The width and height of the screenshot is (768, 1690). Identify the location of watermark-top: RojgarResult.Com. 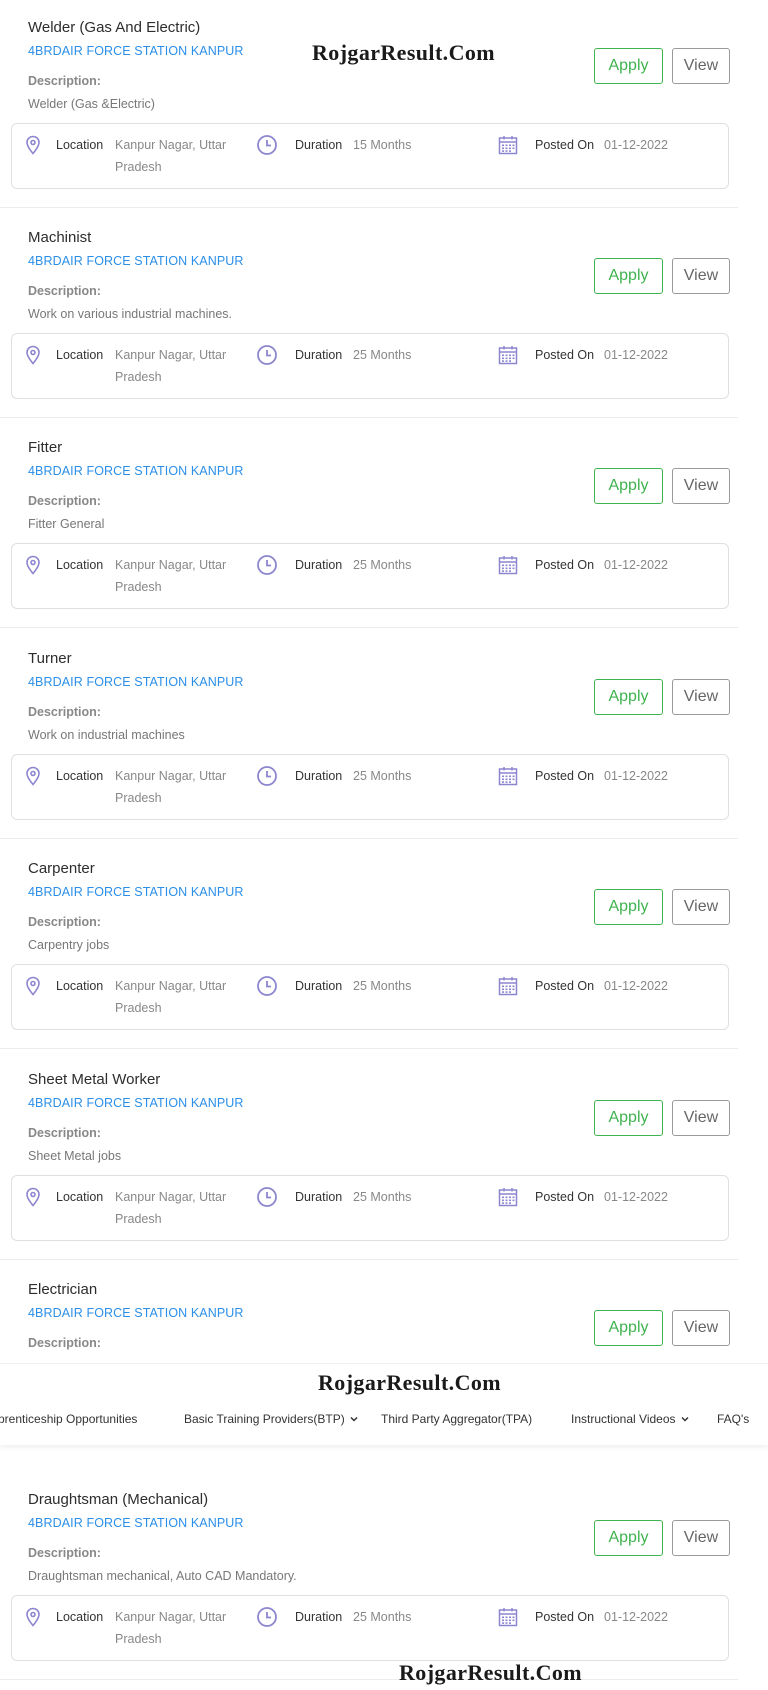
(403, 52).